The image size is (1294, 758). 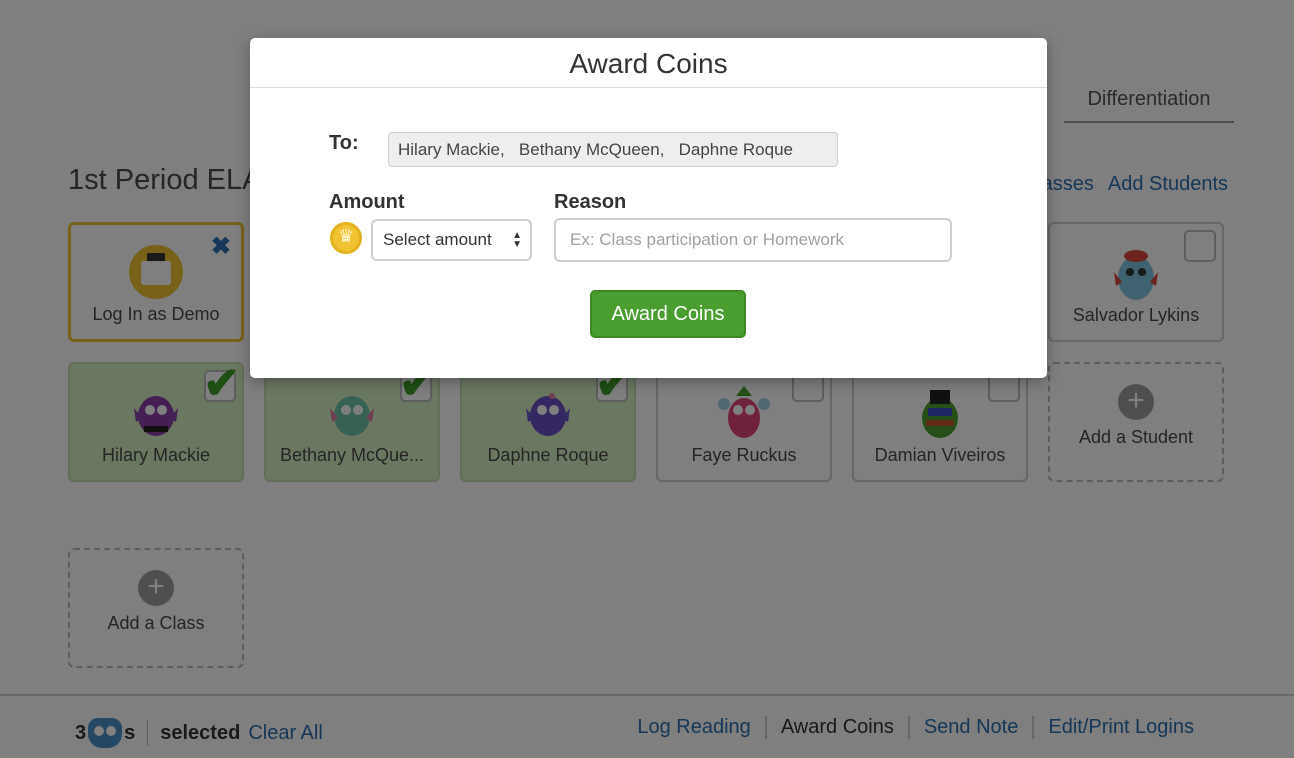 What do you see at coordinates (648, 63) in the screenshot?
I see `modal-title: Award Coins` at bounding box center [648, 63].